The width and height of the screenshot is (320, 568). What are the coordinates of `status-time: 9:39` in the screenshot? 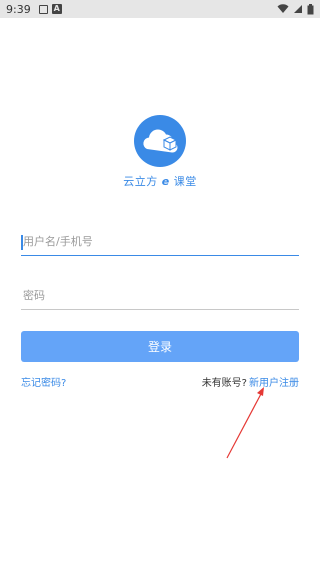 It's located at (18, 9).